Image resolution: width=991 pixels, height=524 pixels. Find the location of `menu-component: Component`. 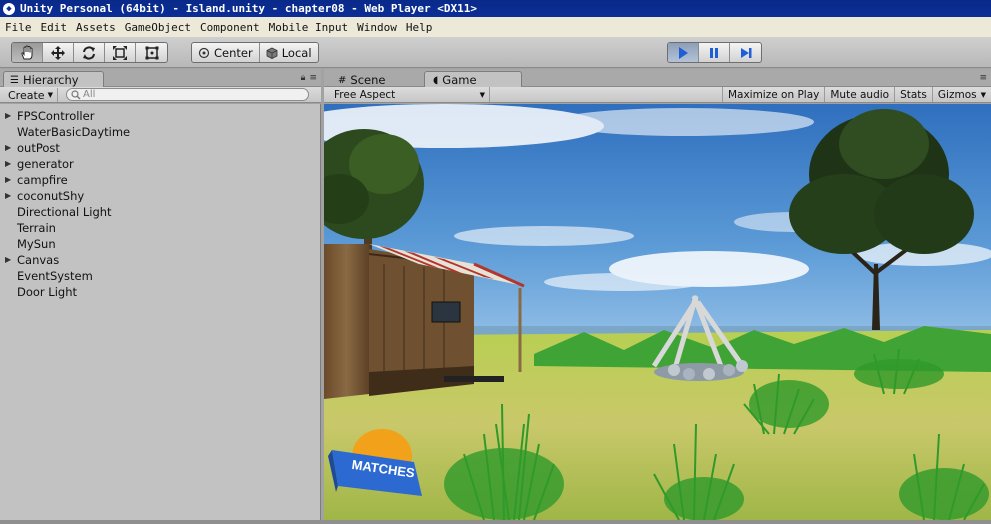

menu-component: Component is located at coordinates (229, 27).